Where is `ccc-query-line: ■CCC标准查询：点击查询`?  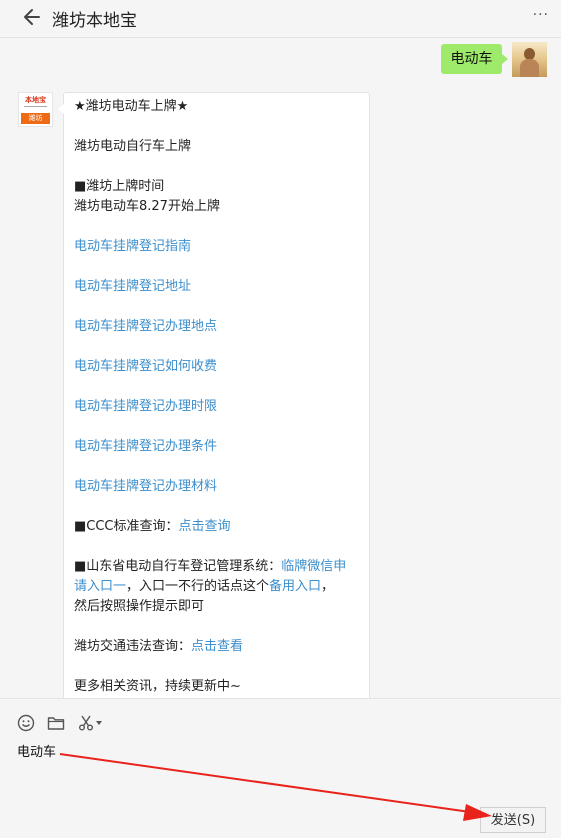 ccc-query-line: ■CCC标准查询：点击查询 is located at coordinates (219, 527).